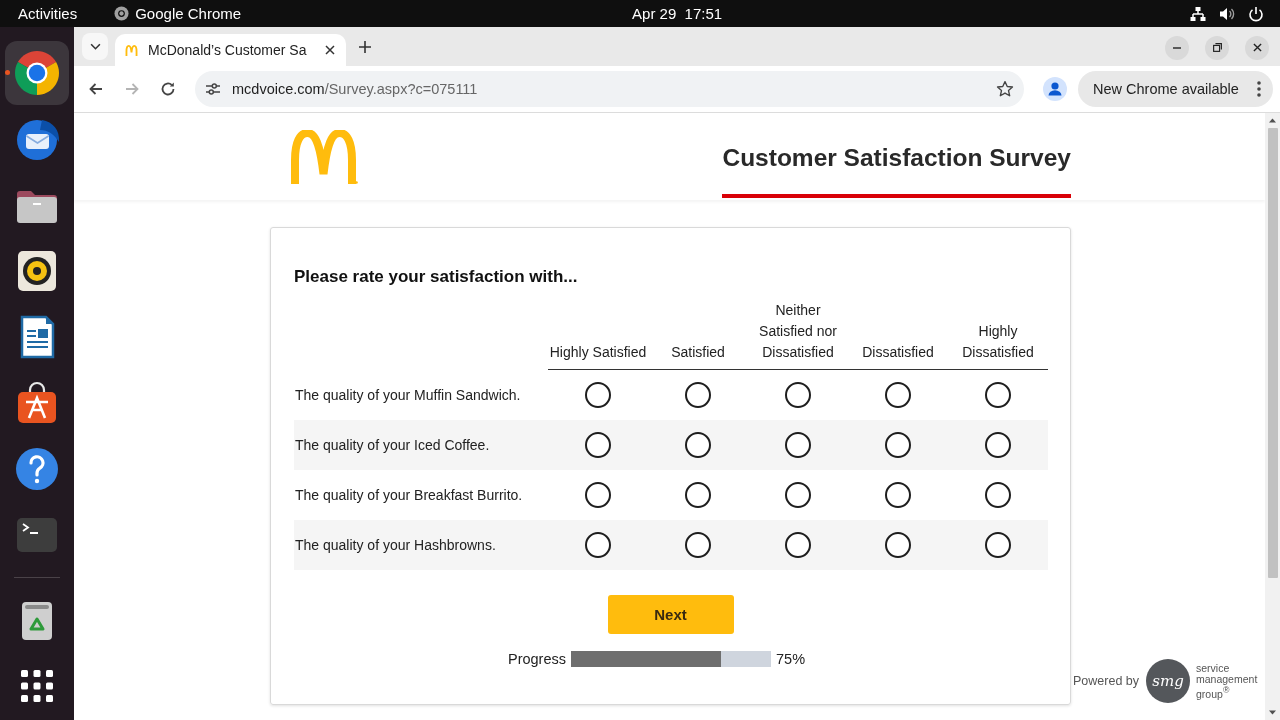 Image resolution: width=1280 pixels, height=720 pixels. I want to click on powered-by-text: Powered by, so click(1106, 681).